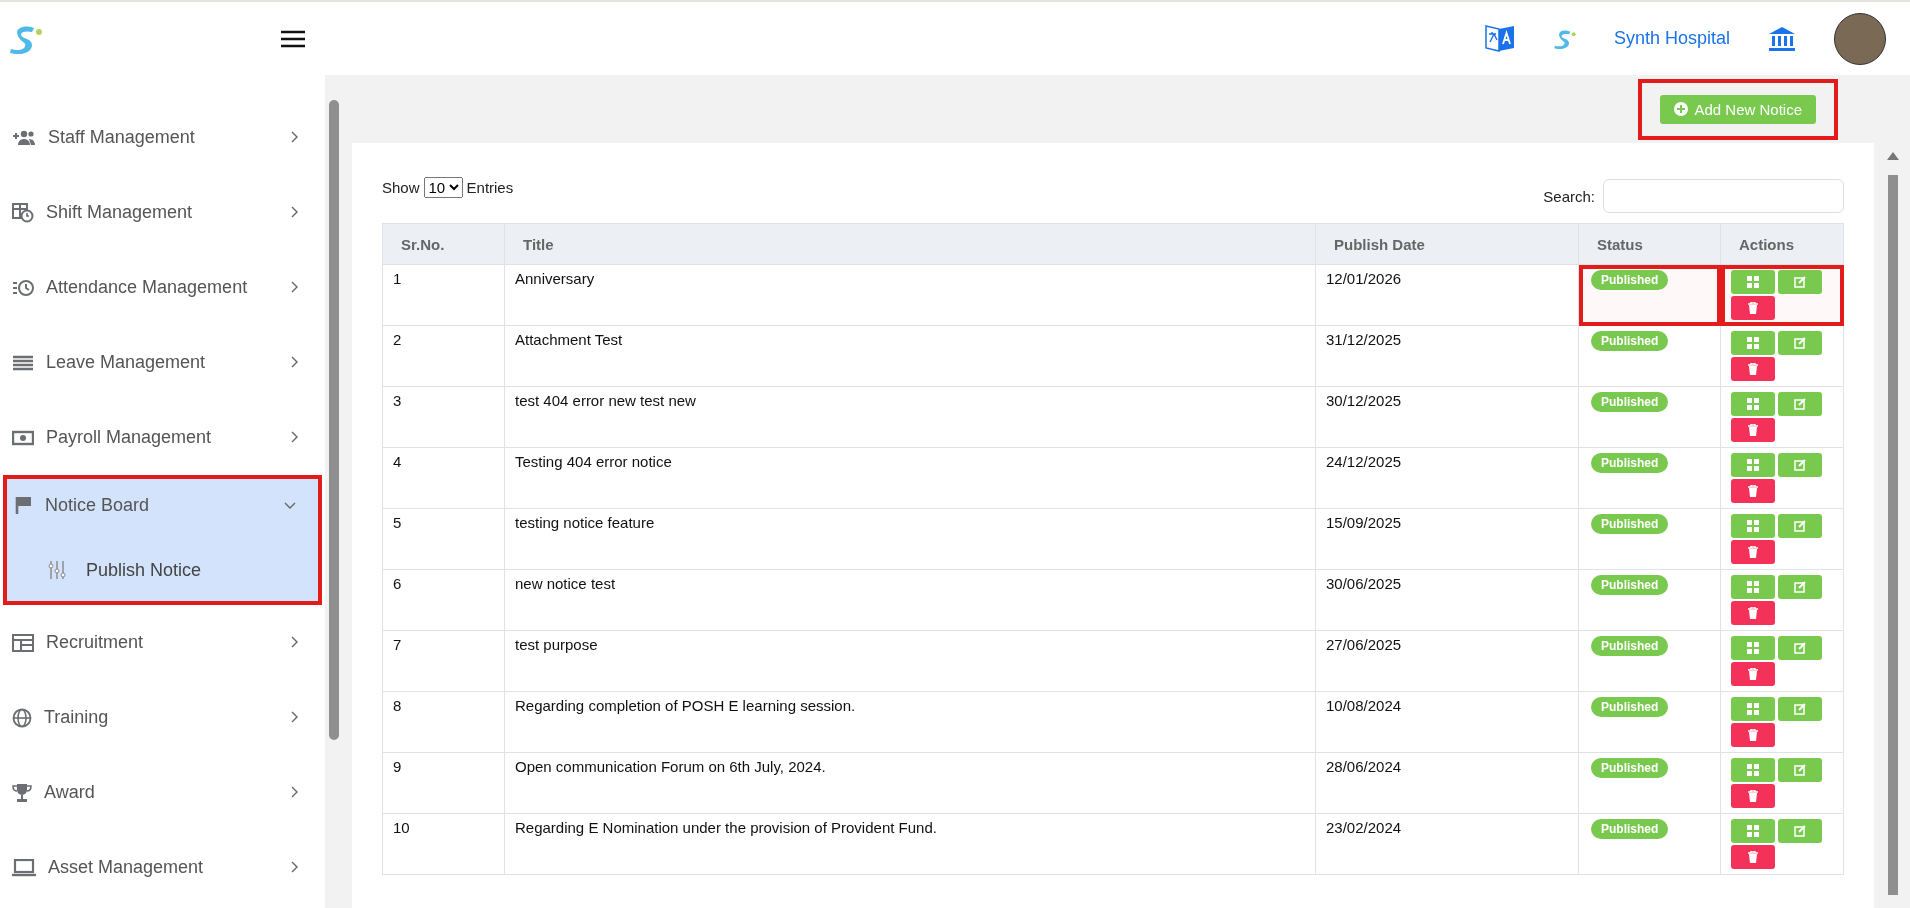 The width and height of the screenshot is (1910, 908). I want to click on sidebar-item: Shift Management, so click(162, 212).